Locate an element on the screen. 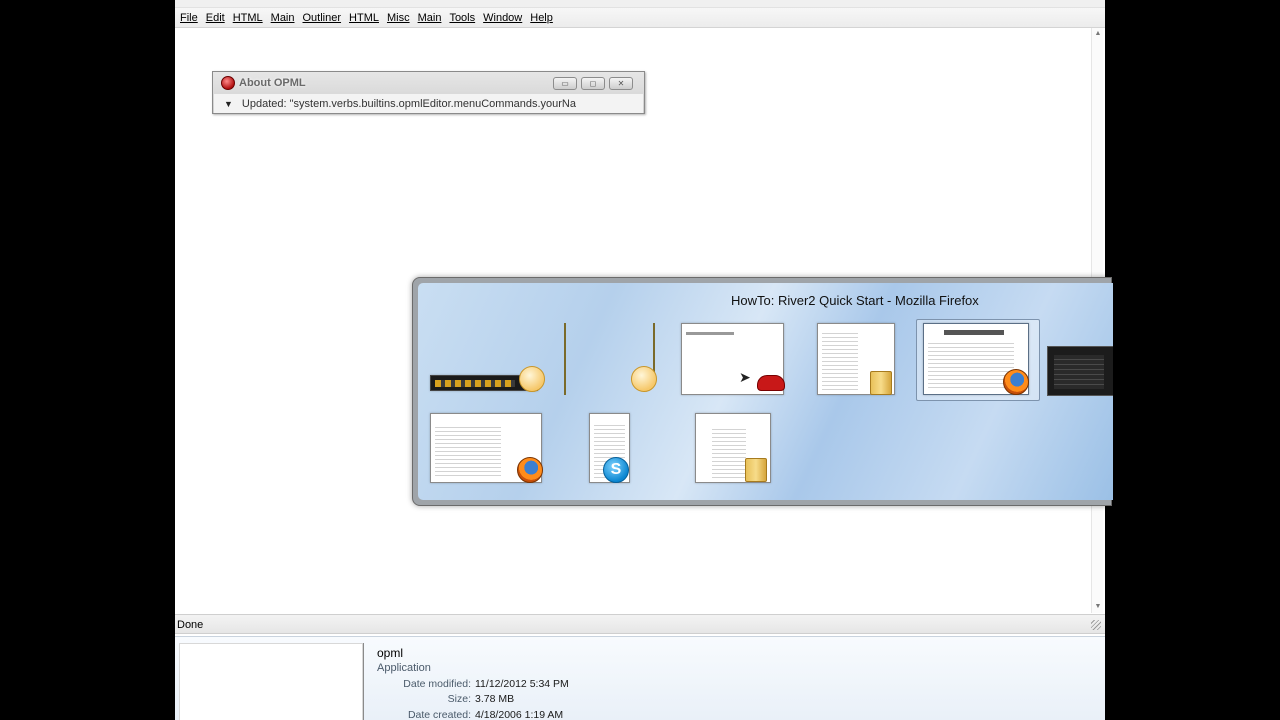  menu-main-2: Main is located at coordinates (432, 18).